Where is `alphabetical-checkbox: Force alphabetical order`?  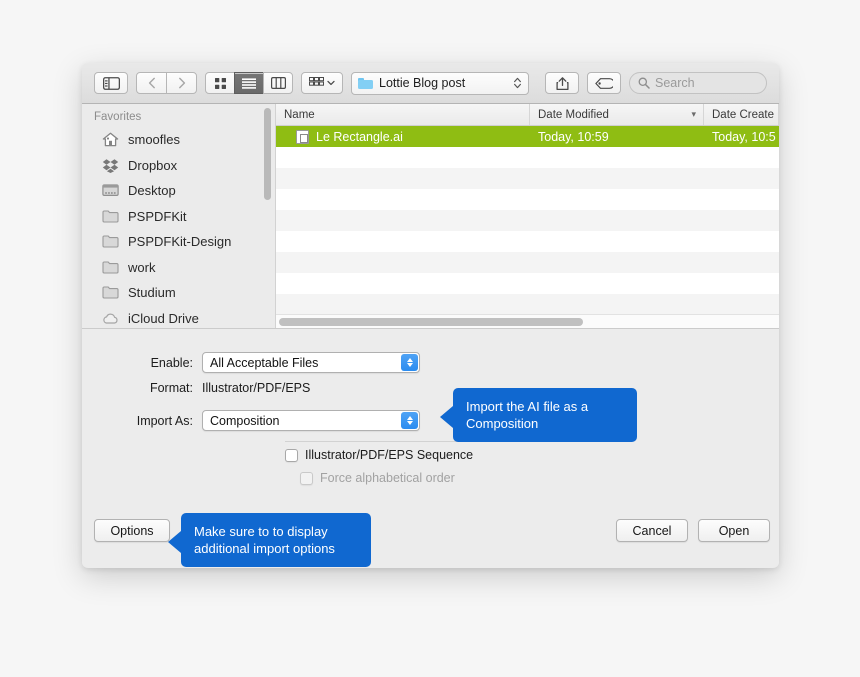 alphabetical-checkbox: Force alphabetical order is located at coordinates (377, 478).